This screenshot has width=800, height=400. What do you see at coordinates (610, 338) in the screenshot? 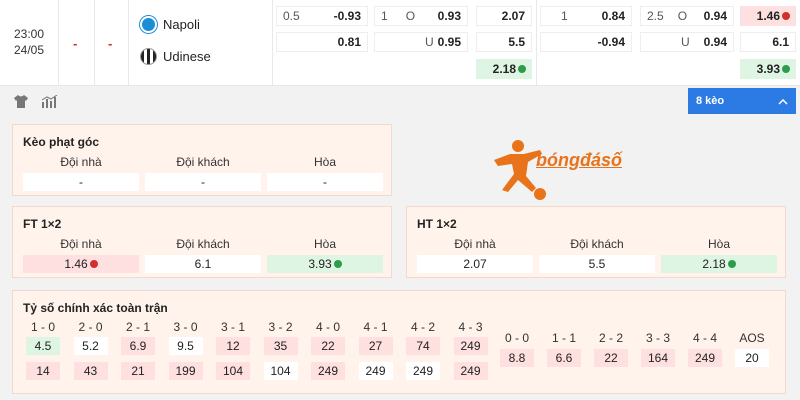
I see `draw-score-head: 2 - 2` at bounding box center [610, 338].